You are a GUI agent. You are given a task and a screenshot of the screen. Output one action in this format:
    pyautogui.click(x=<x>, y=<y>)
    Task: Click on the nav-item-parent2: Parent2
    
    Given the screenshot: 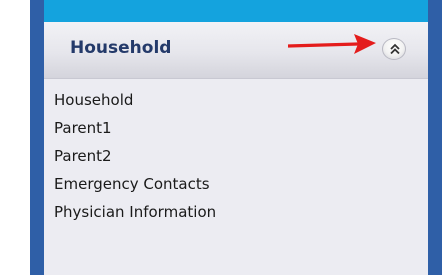 What is the action you would take?
    pyautogui.click(x=135, y=156)
    